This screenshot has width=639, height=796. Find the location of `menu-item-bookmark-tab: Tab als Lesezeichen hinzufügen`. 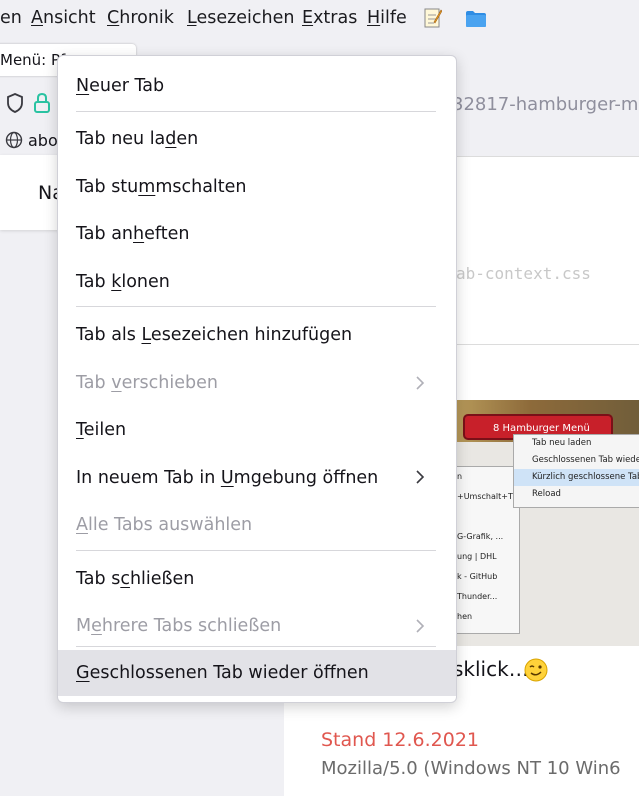

menu-item-bookmark-tab: Tab als Lesezeichen hinzufügen is located at coordinates (257, 335).